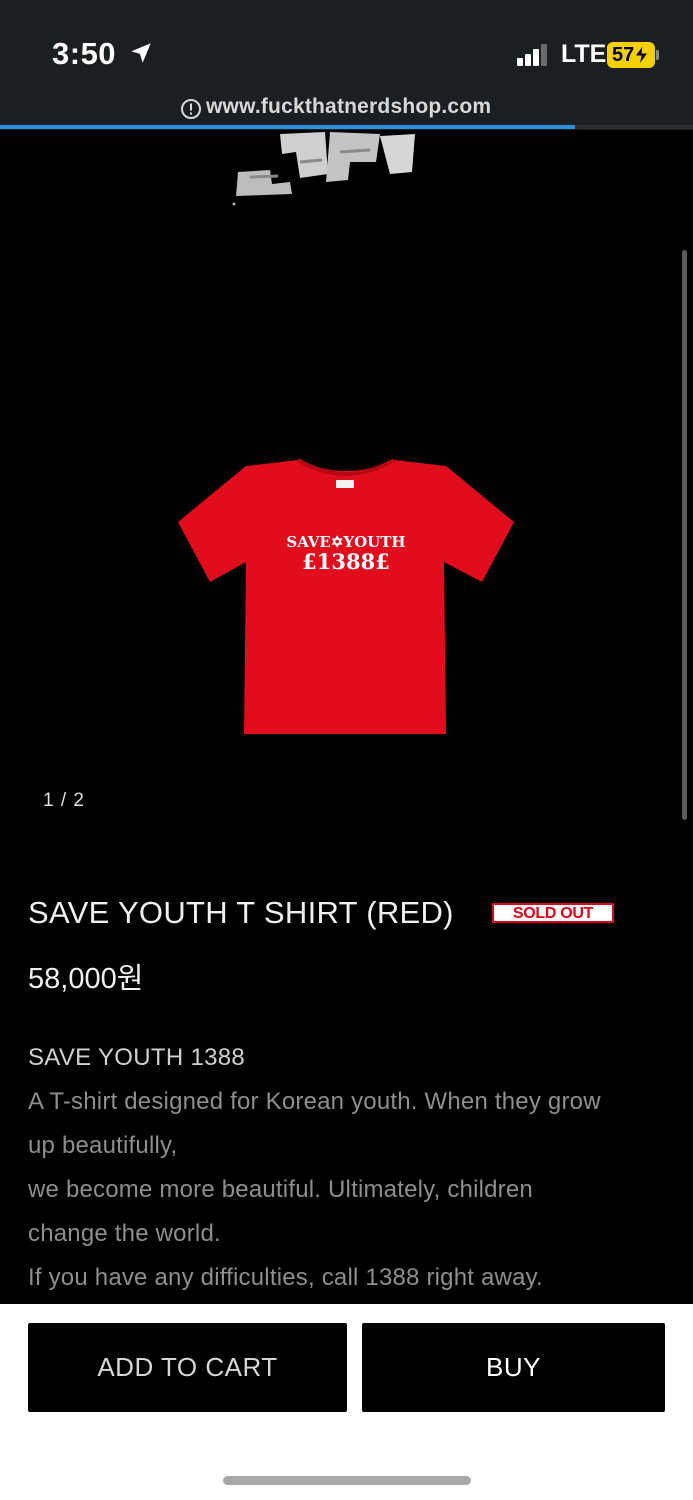 The image size is (693, 1500). What do you see at coordinates (641, 55) in the screenshot?
I see `charging-bolt-icon` at bounding box center [641, 55].